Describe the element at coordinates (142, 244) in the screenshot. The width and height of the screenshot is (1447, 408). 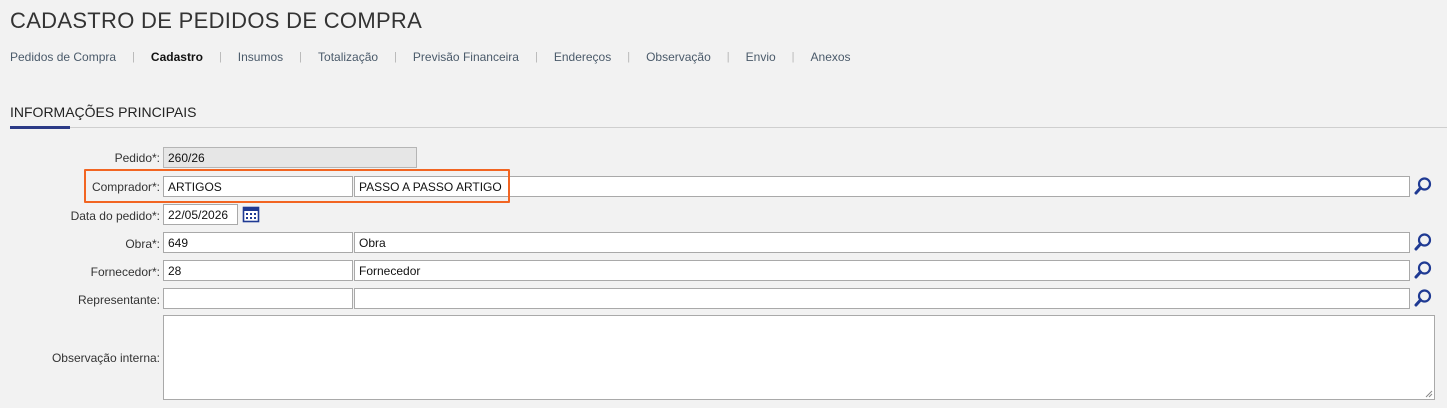
I see `obra-label: Obra*:` at that location.